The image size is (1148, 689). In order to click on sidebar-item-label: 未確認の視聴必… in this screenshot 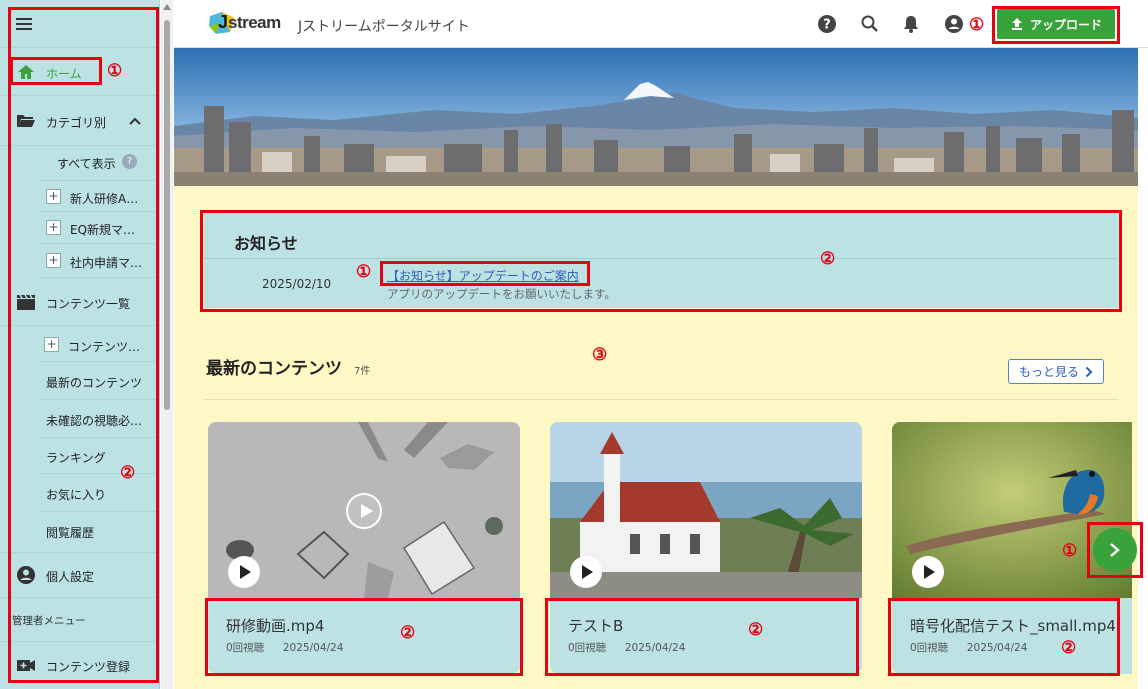, I will do `click(94, 421)`.